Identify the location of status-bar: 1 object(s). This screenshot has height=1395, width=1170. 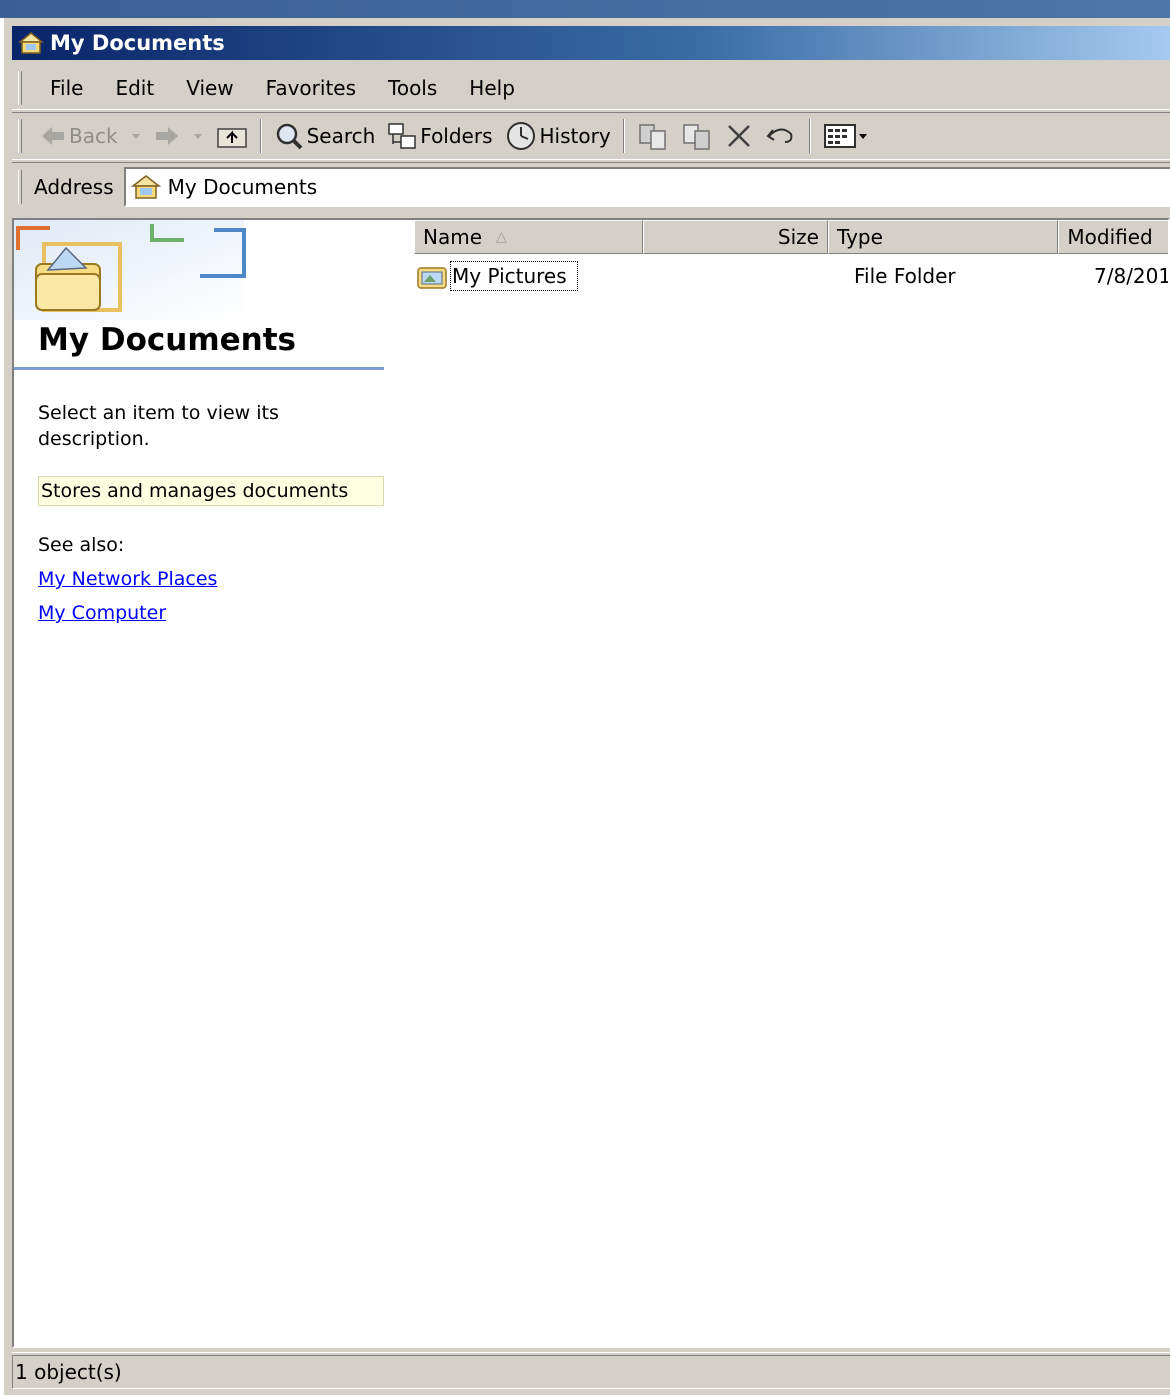
(591, 1371).